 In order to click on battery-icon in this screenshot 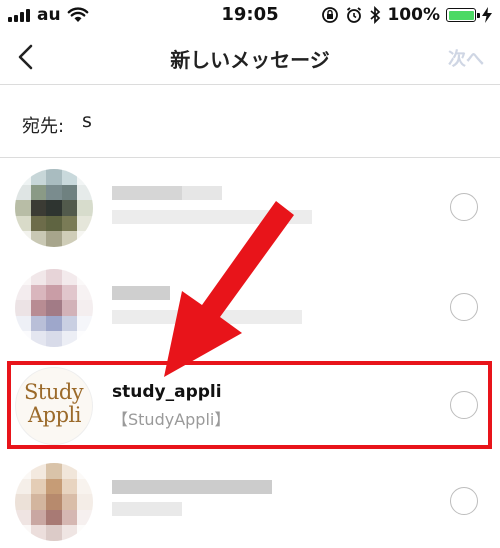, I will do `click(463, 15)`.